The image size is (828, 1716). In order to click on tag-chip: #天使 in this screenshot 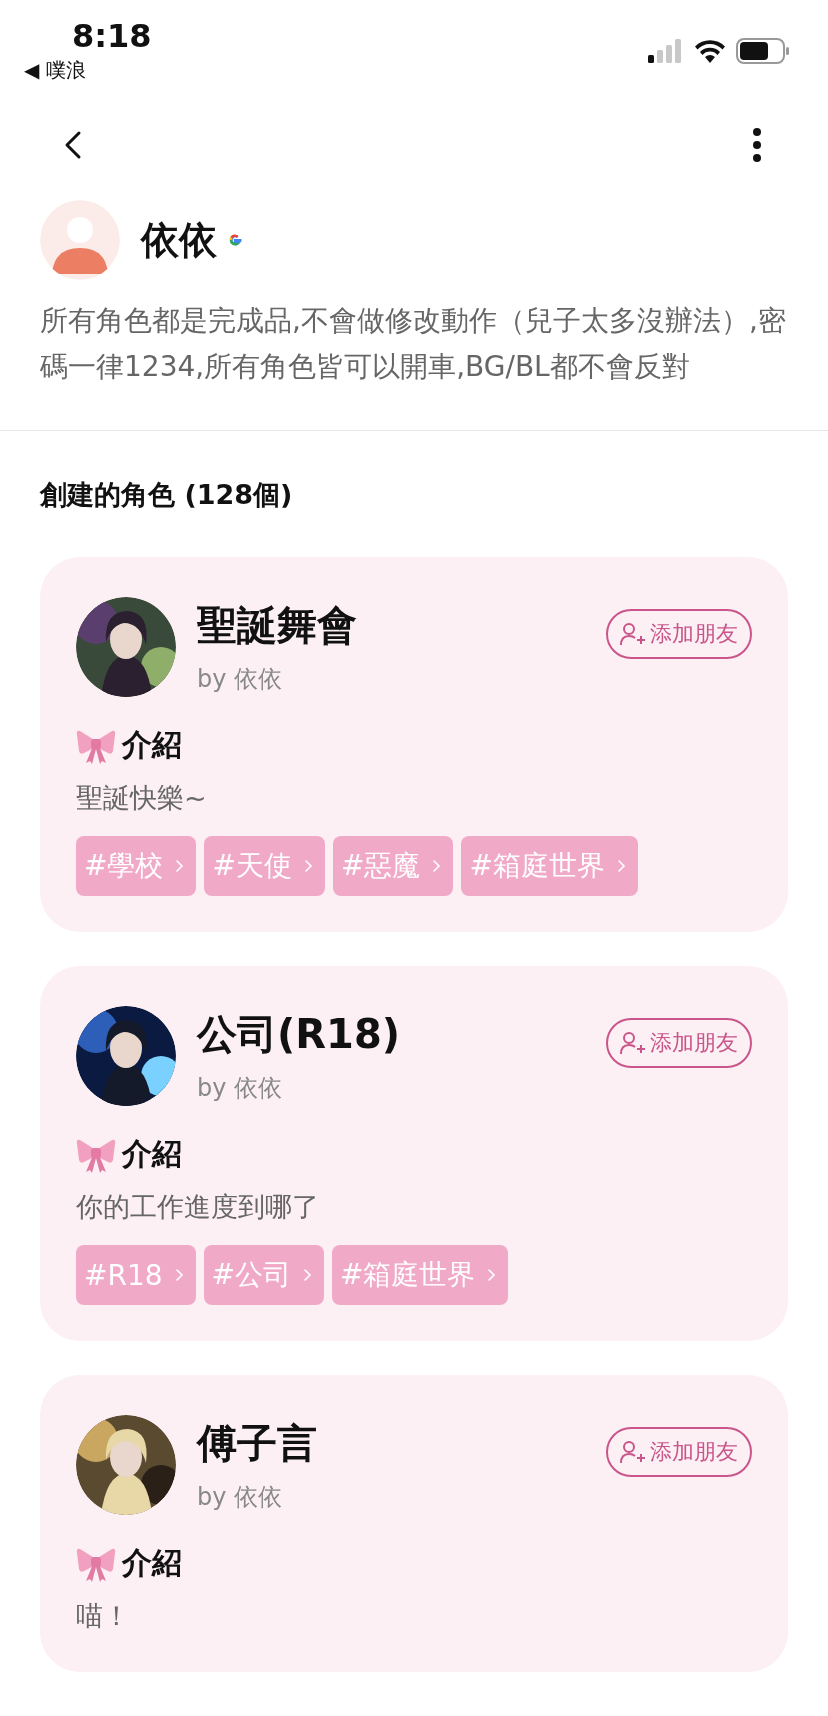, I will do `click(264, 866)`.